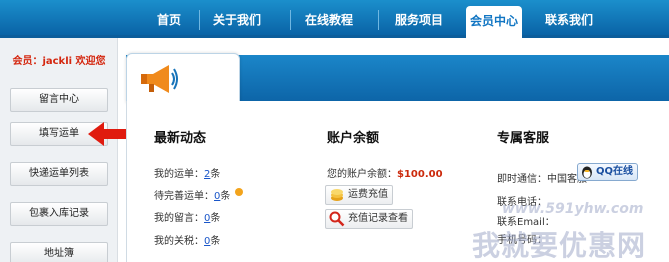 This screenshot has height=262, width=669. Describe the element at coordinates (238, 192) in the screenshot. I see `new-badge-icon` at that location.